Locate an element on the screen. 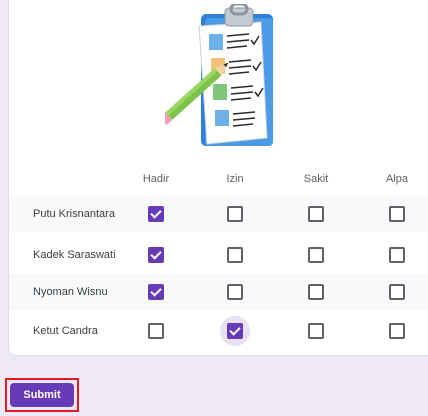  checkbox-ketut-izin is located at coordinates (235, 331).